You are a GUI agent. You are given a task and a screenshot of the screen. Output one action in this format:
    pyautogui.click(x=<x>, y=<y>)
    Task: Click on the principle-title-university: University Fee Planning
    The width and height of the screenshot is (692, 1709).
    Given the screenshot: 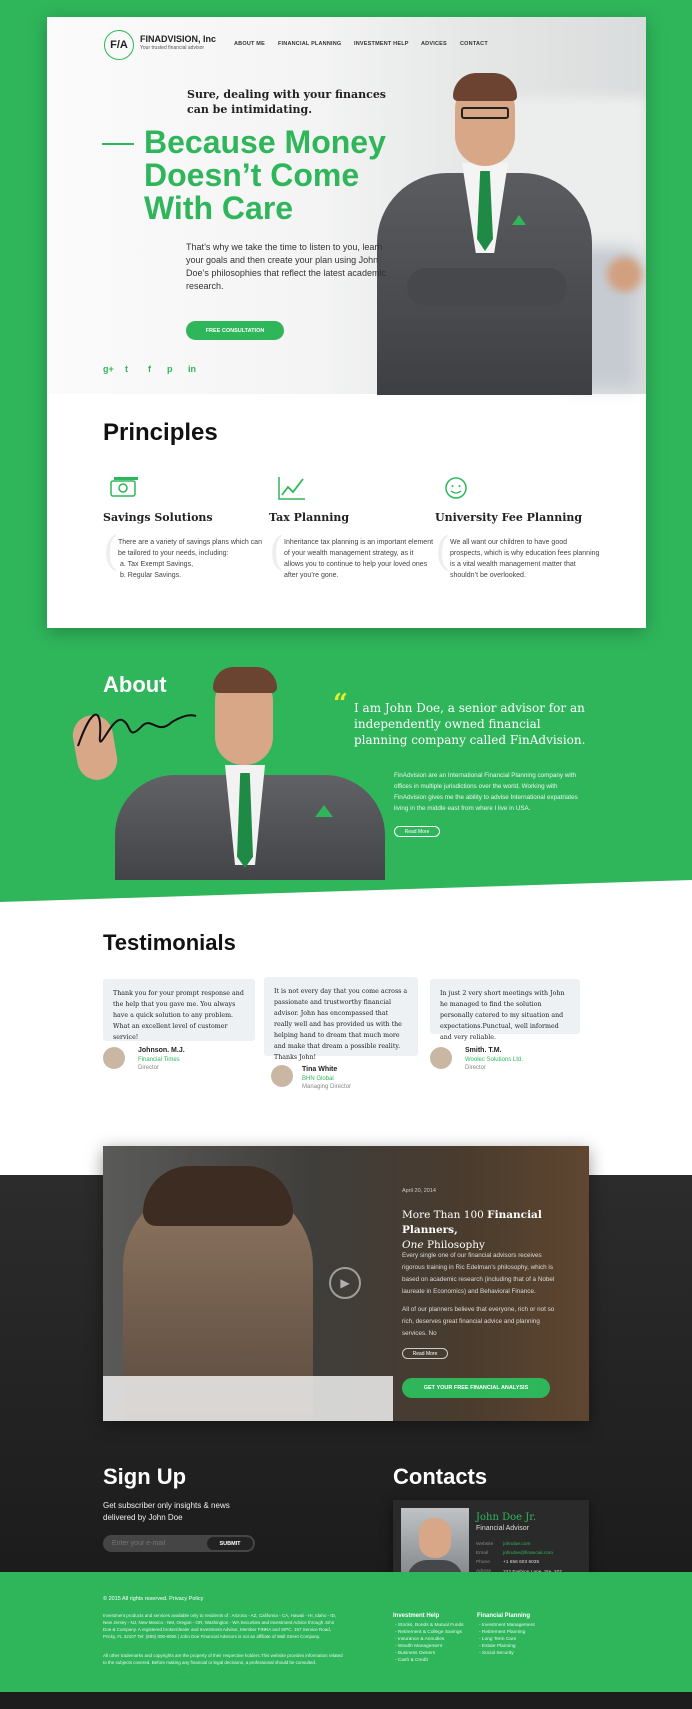 What is the action you would take?
    pyautogui.click(x=509, y=517)
    